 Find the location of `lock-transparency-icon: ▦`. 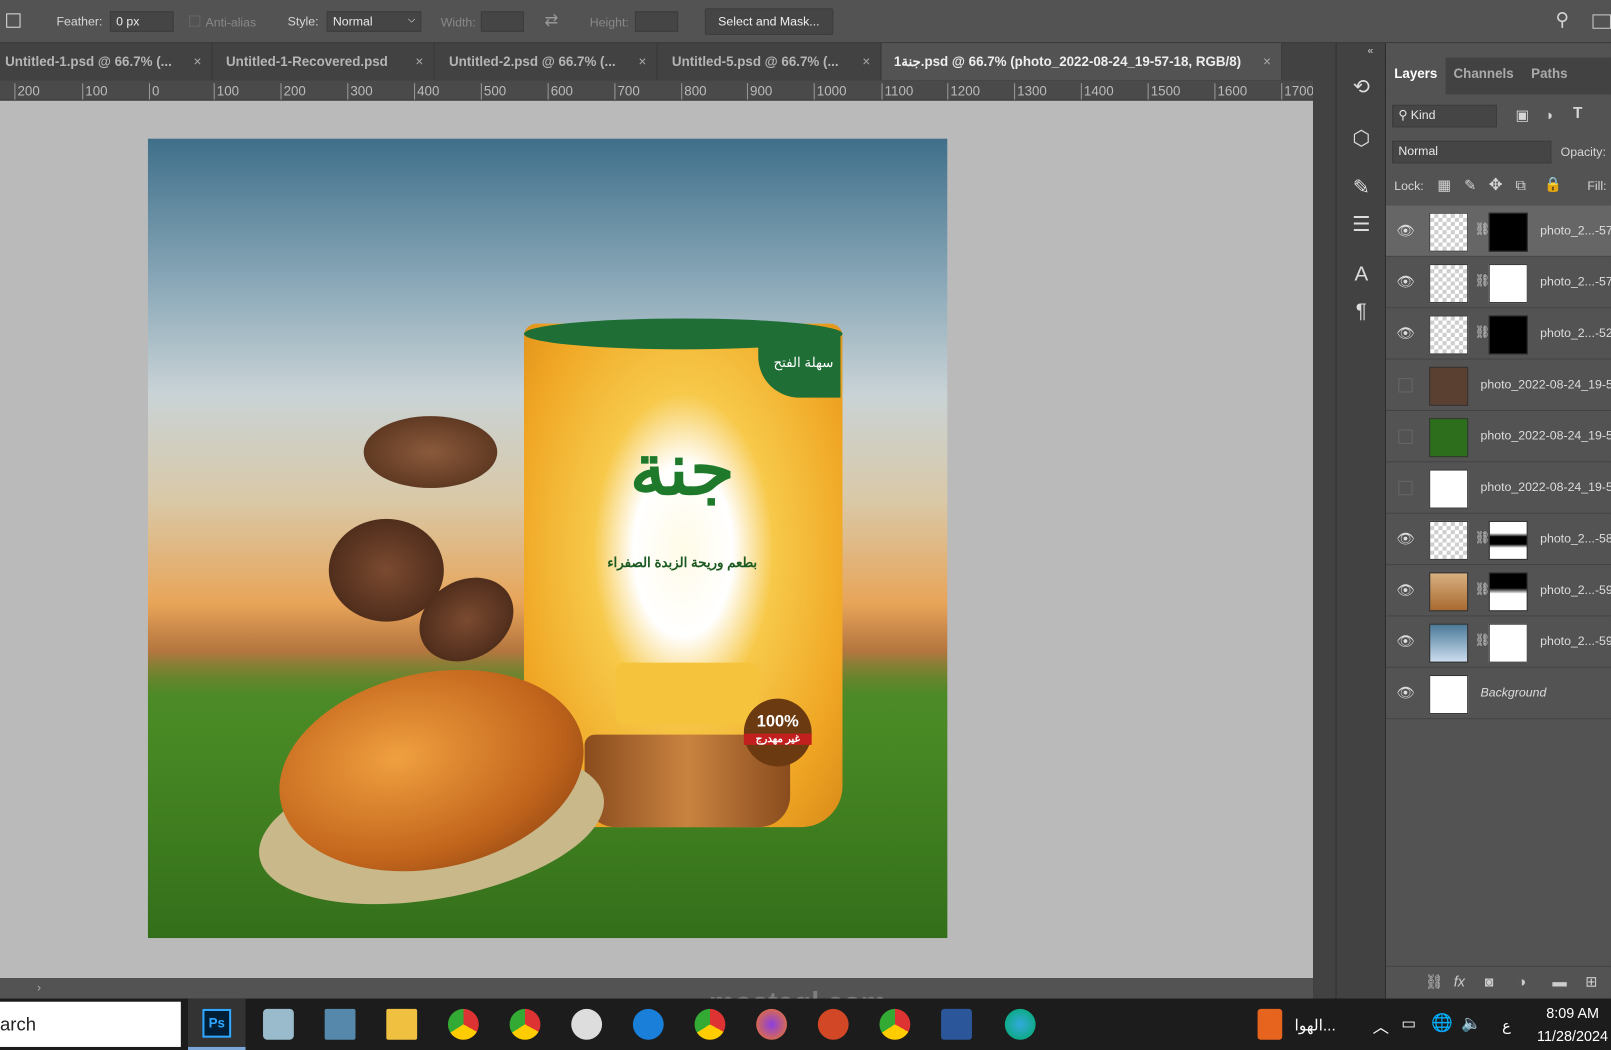

lock-transparency-icon: ▦ is located at coordinates (1444, 185).